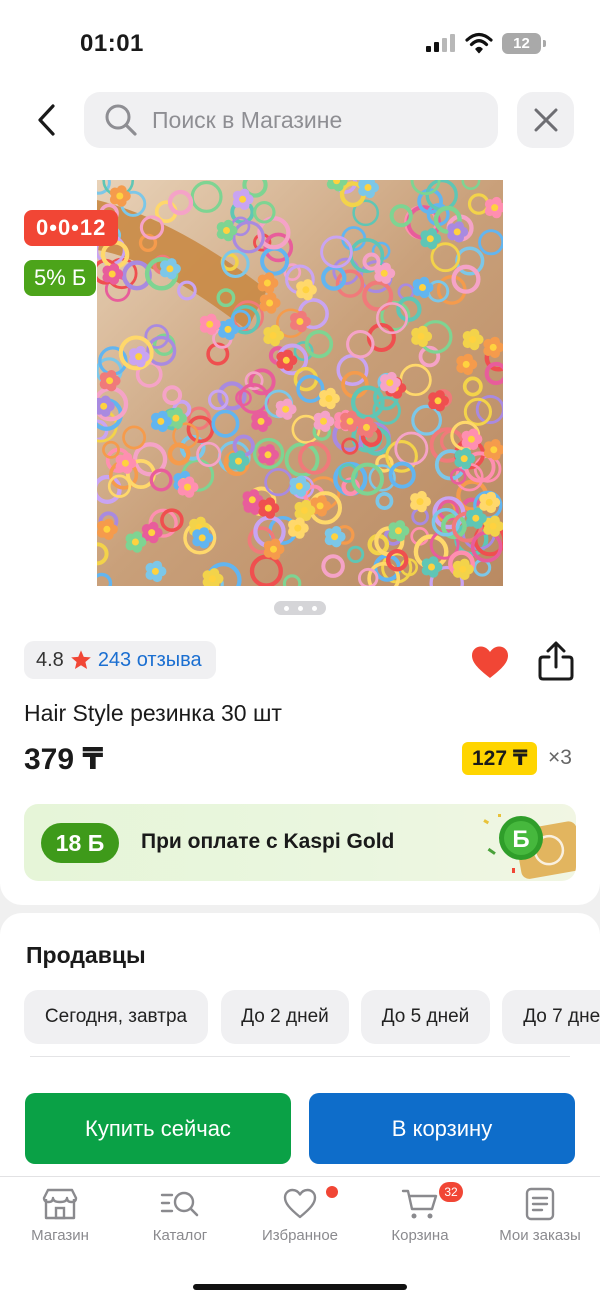 The width and height of the screenshot is (600, 1303). Describe the element at coordinates (50, 659) in the screenshot. I see `rating-value: 4.8` at that location.